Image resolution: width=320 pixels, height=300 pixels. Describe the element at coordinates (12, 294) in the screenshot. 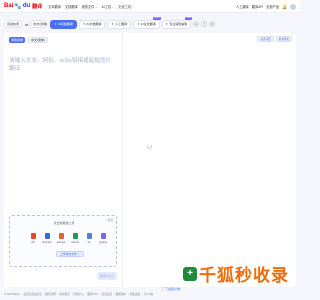

I see `footer-copyright: © 2025 Baidu` at that location.